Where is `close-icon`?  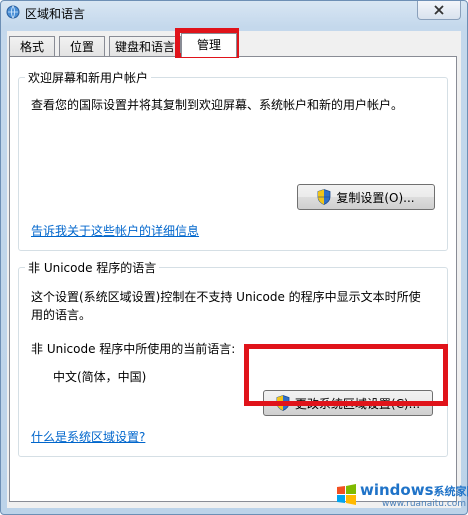
close-icon is located at coordinates (439, 10).